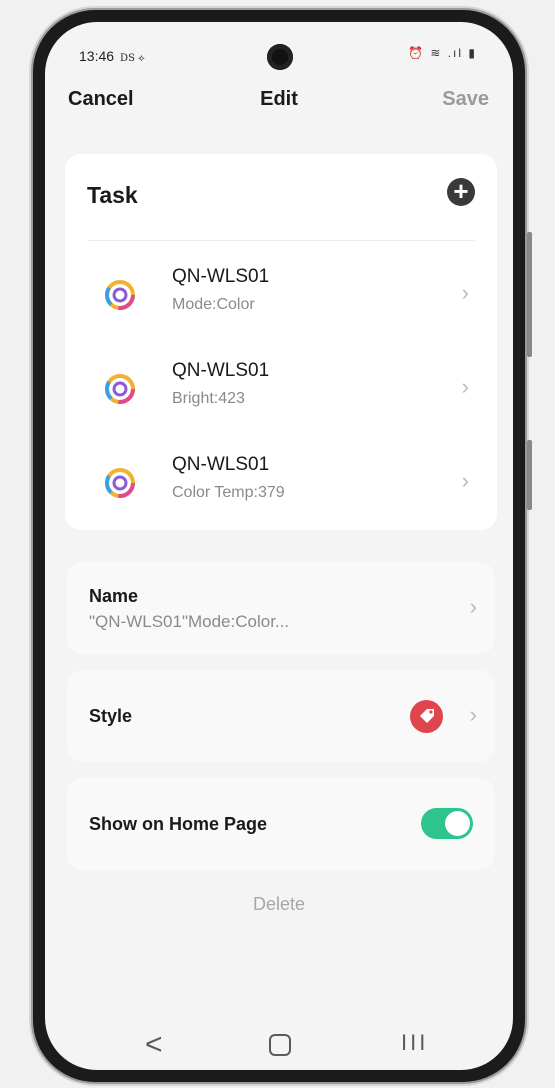  What do you see at coordinates (279, 99) in the screenshot?
I see `top-bar: Cancel Edit Save` at bounding box center [279, 99].